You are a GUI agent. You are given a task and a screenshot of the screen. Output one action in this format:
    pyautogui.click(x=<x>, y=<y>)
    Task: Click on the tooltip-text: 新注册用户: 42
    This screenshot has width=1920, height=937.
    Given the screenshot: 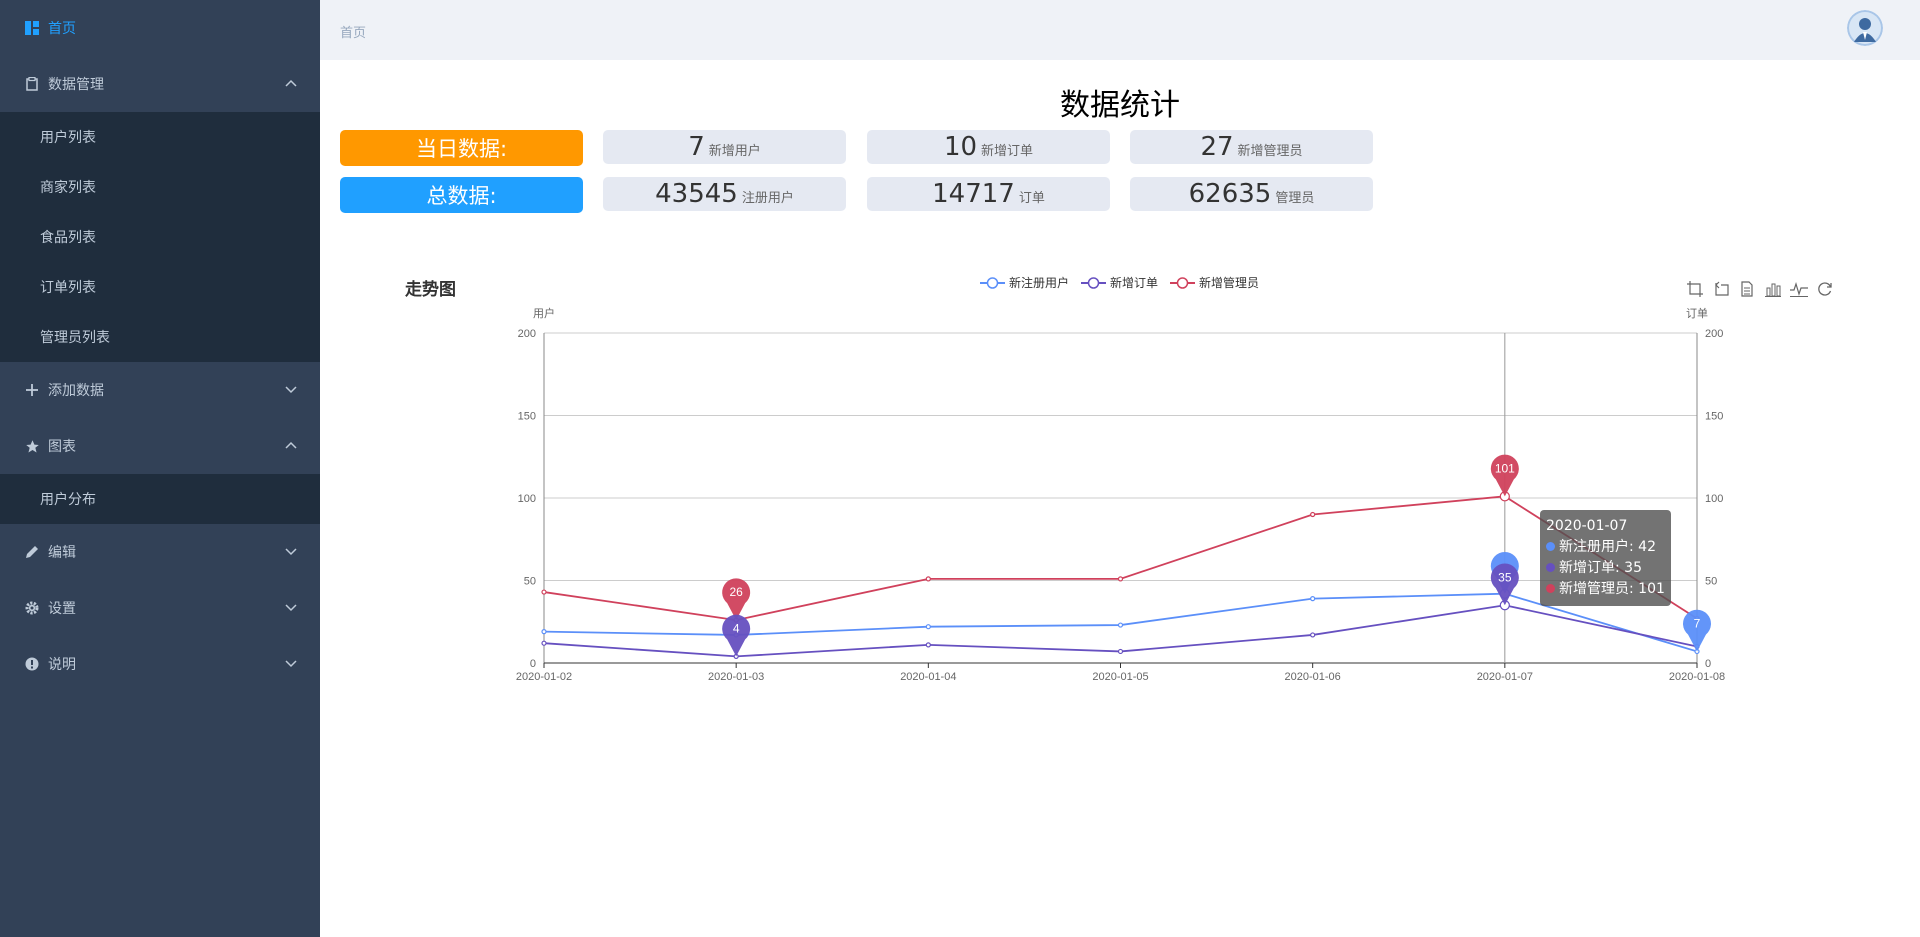 What is the action you would take?
    pyautogui.click(x=1607, y=547)
    